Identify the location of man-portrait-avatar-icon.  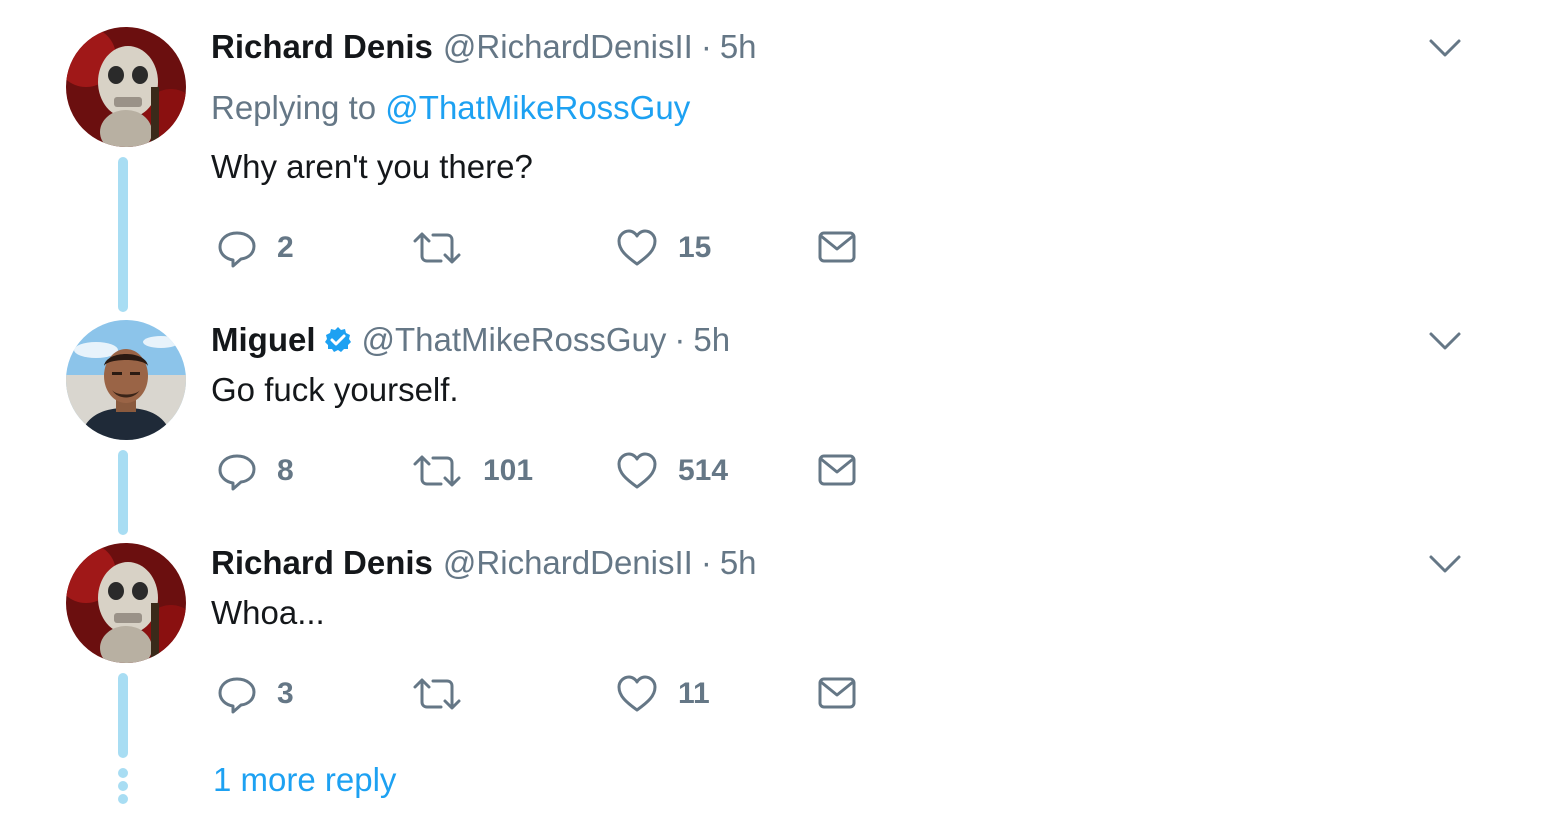
(126, 380).